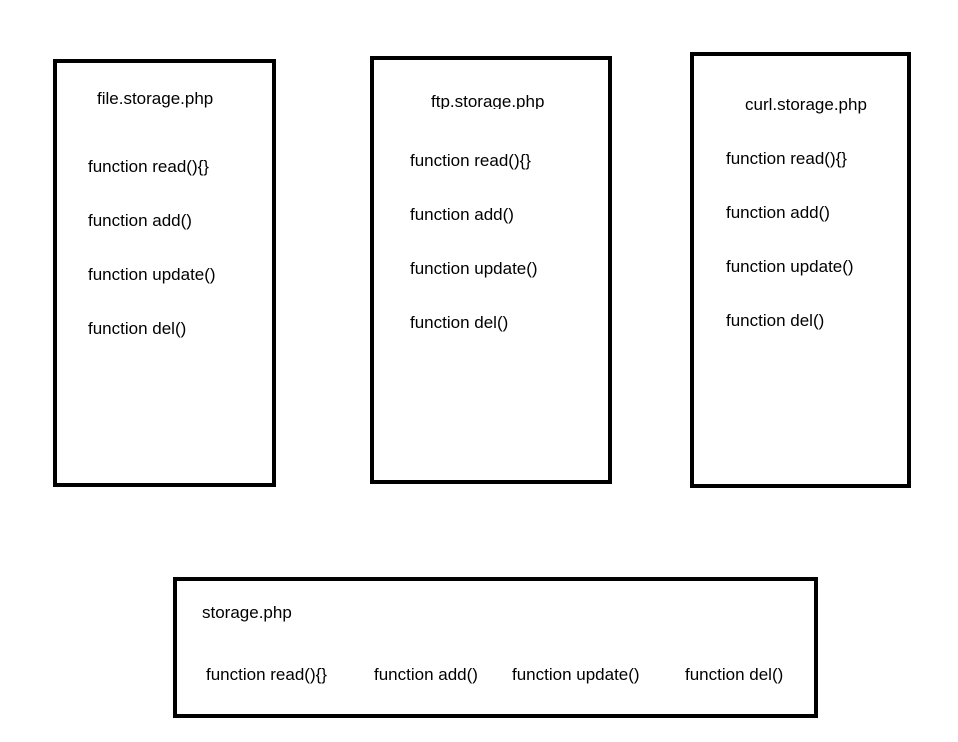 The height and width of the screenshot is (742, 958). I want to click on curl-storage-function-del: function del(), so click(775, 320).